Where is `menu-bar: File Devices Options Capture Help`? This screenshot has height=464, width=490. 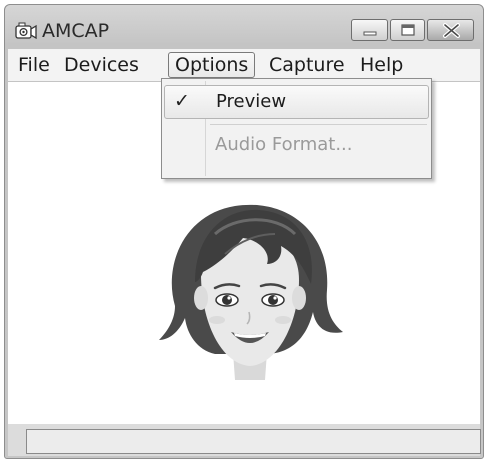 menu-bar: File Devices Options Capture Help is located at coordinates (244, 65).